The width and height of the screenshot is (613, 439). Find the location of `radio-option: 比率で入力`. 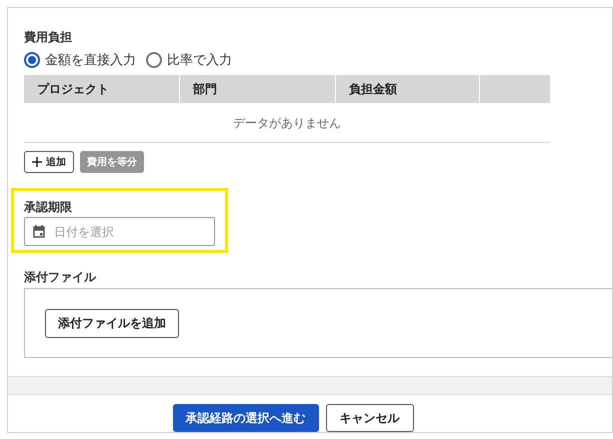

radio-option: 比率で入力 is located at coordinates (189, 60).